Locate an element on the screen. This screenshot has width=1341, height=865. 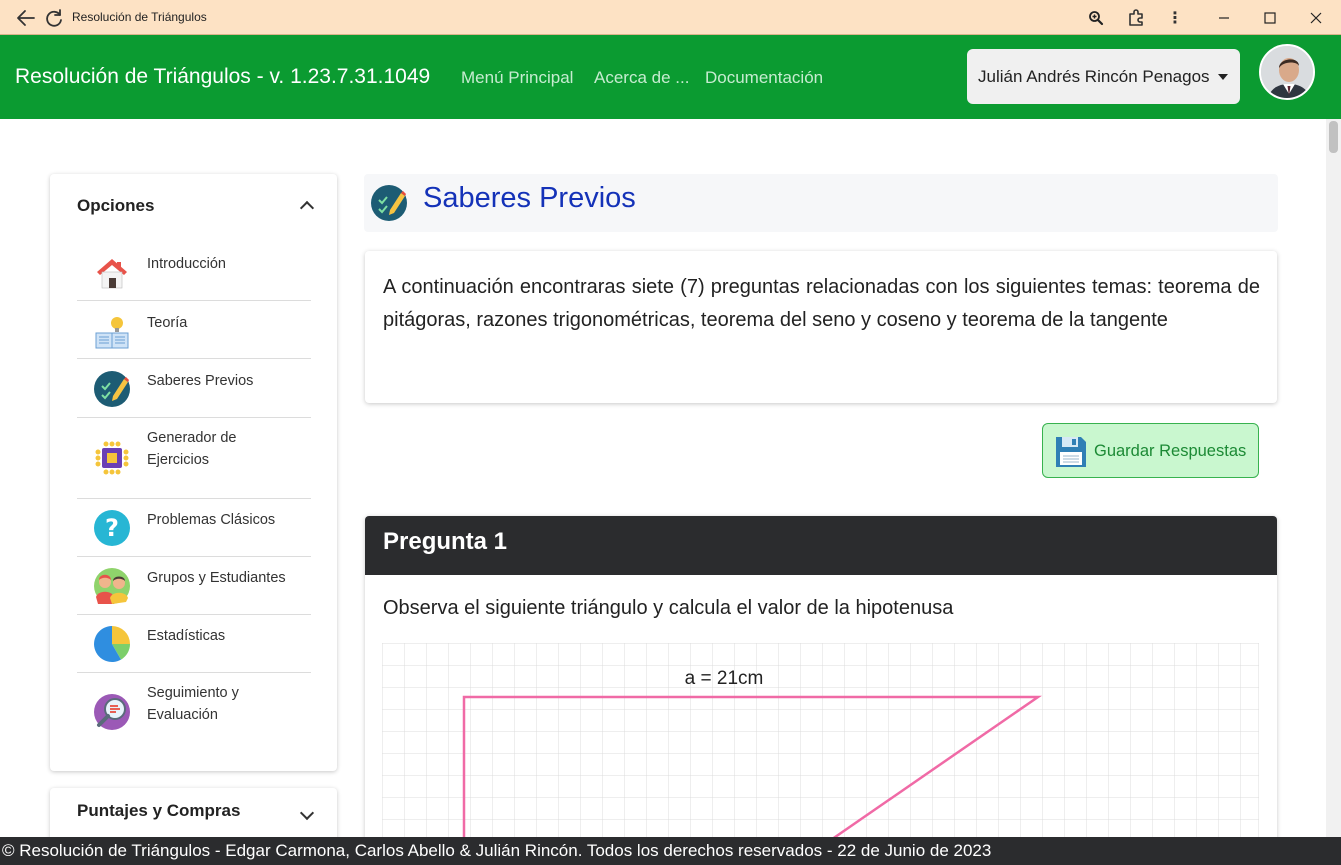
more-vertical-icon: ⋮ is located at coordinates (1175, 18).